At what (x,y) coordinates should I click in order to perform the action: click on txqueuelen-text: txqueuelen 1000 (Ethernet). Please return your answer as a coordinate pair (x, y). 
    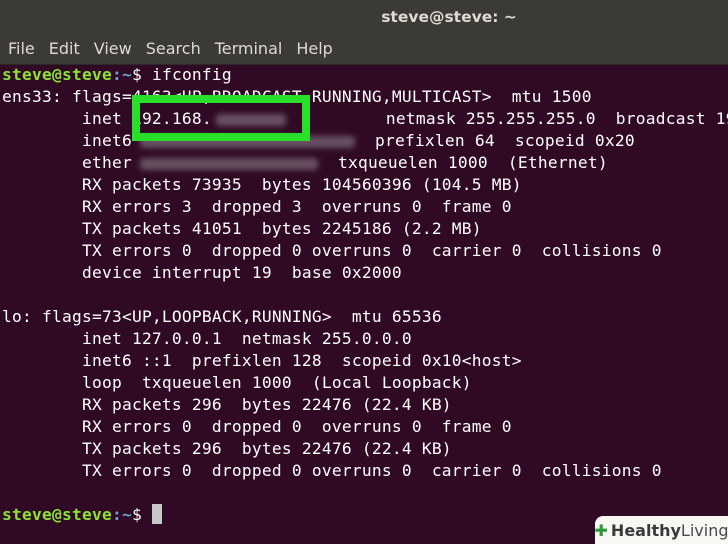
    Looking at the image, I should click on (472, 162).